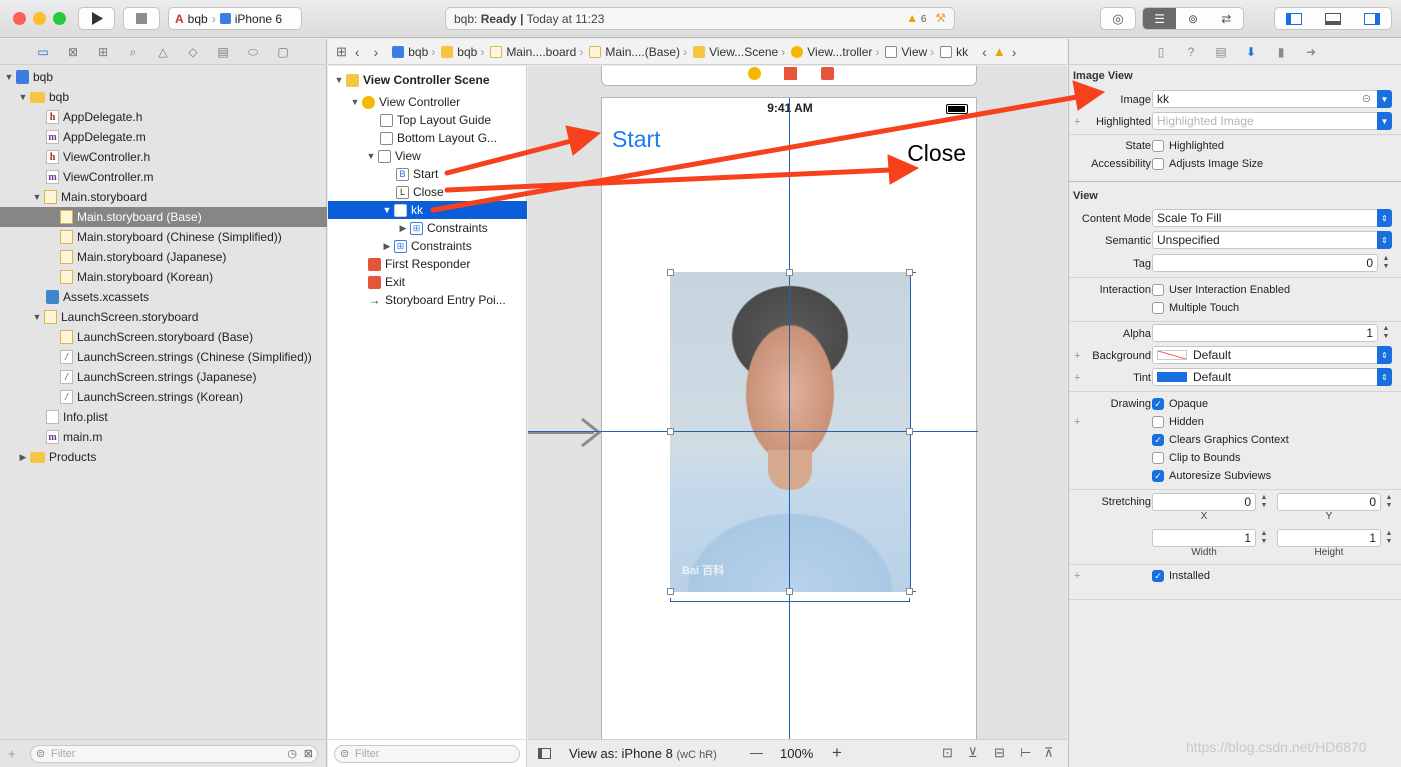 The width and height of the screenshot is (1401, 767). Describe the element at coordinates (1158, 308) in the screenshot. I see `multiple-touch-checkbox` at that location.